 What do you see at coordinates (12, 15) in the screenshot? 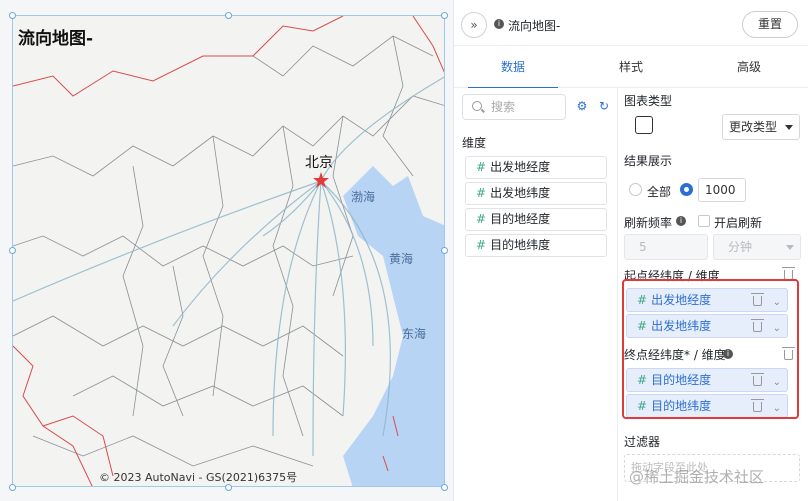
I see `resize-handle-top-left` at bounding box center [12, 15].